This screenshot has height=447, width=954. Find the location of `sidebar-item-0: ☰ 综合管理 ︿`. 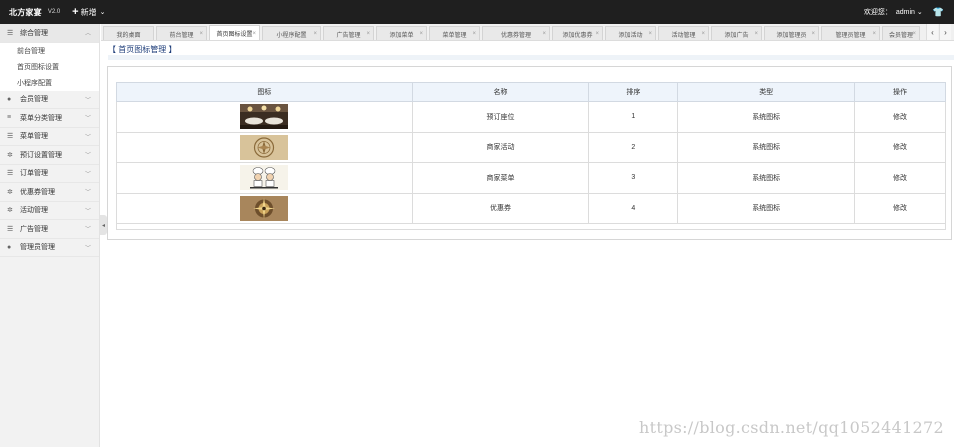

sidebar-item-0: ☰ 综合管理 ︿ is located at coordinates (49, 33).